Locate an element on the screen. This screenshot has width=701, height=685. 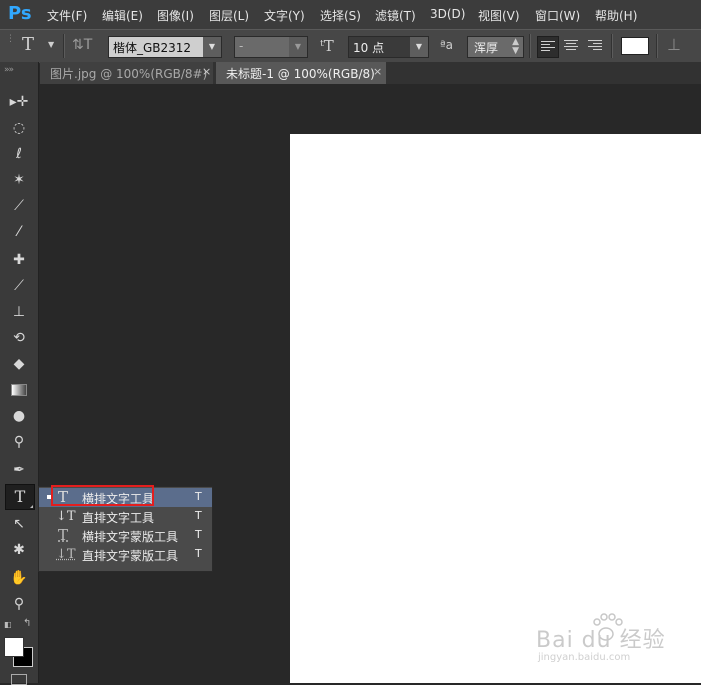
antialias-icon: ªa is located at coordinates (447, 45).